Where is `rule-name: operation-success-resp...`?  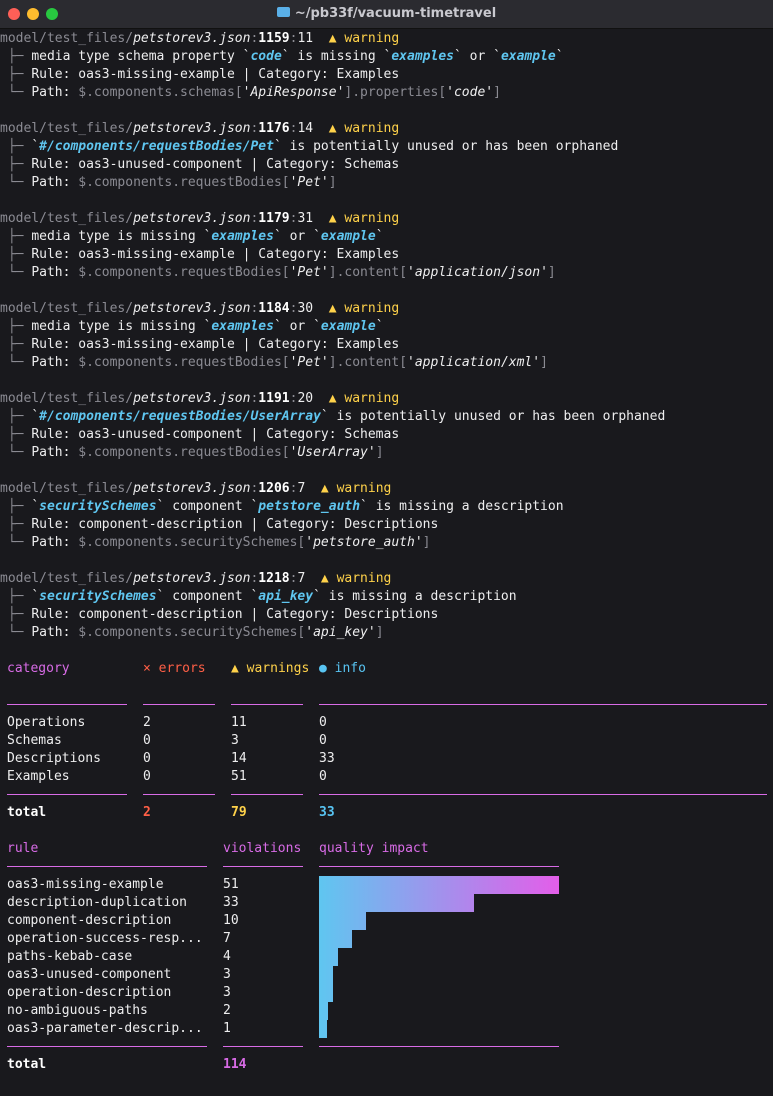
rule-name: operation-success-resp... is located at coordinates (105, 938).